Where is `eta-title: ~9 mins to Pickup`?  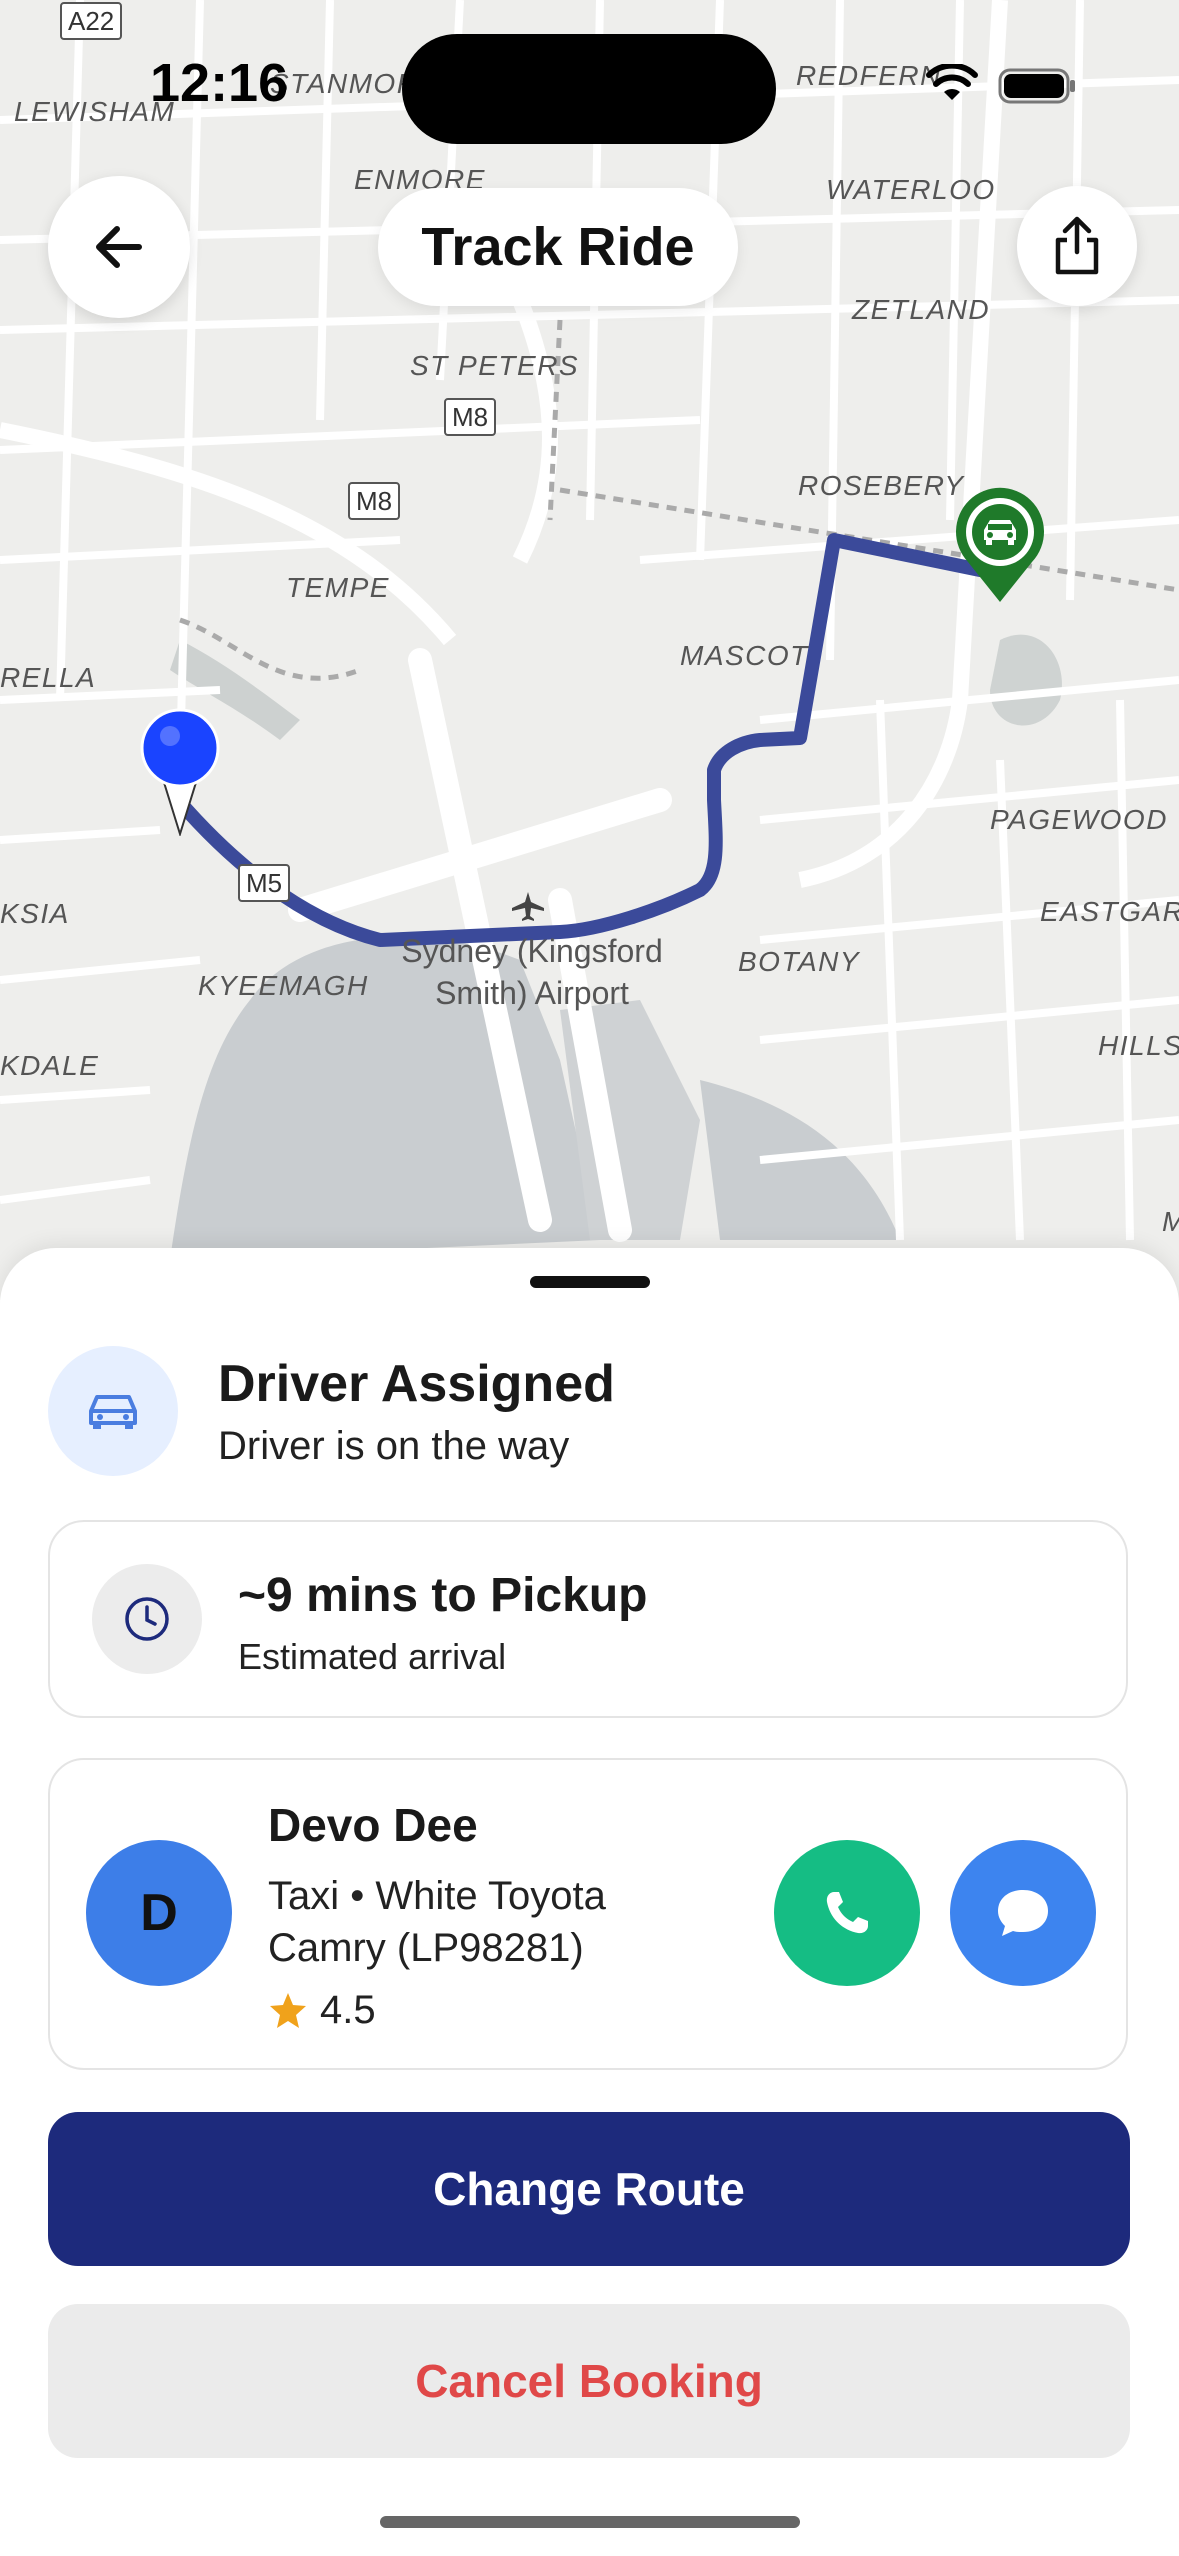
eta-title: ~9 mins to Pickup is located at coordinates (443, 1595).